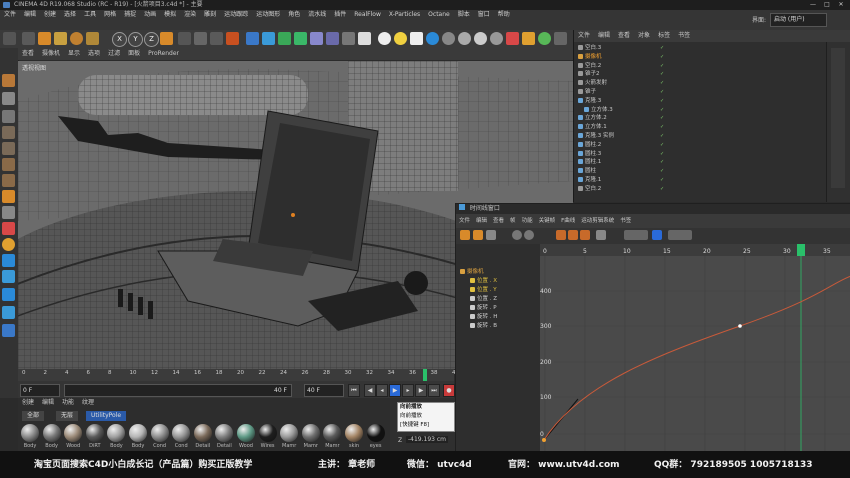 The image size is (850, 478). Describe the element at coordinates (166, 38) in the screenshot. I see `coord-system-icon` at that location.